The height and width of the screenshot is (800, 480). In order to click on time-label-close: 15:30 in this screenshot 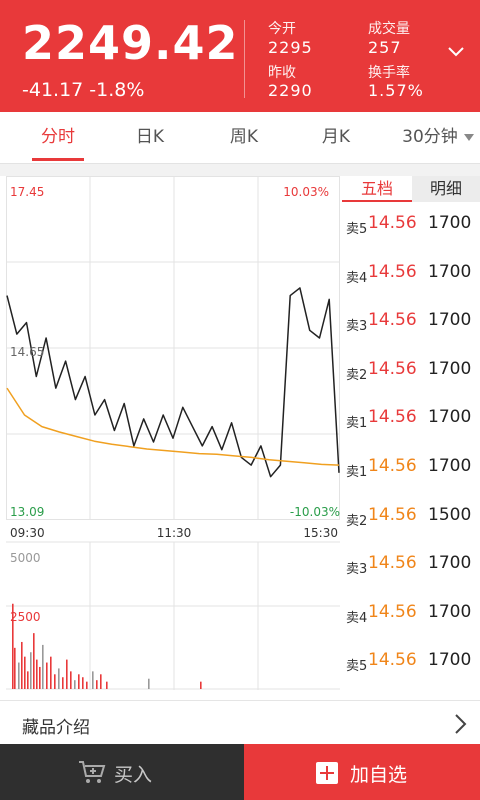, I will do `click(320, 533)`.